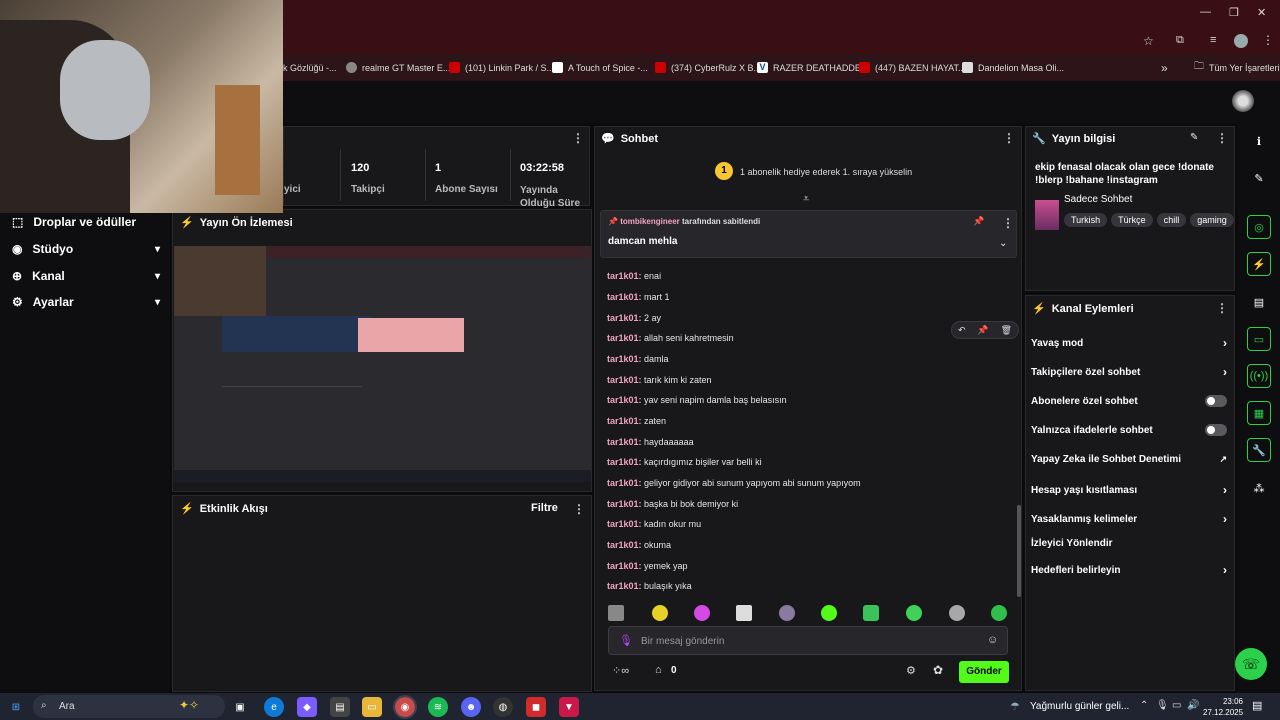  Describe the element at coordinates (1259, 413) in the screenshot. I see `layout-icon: ▦` at that location.